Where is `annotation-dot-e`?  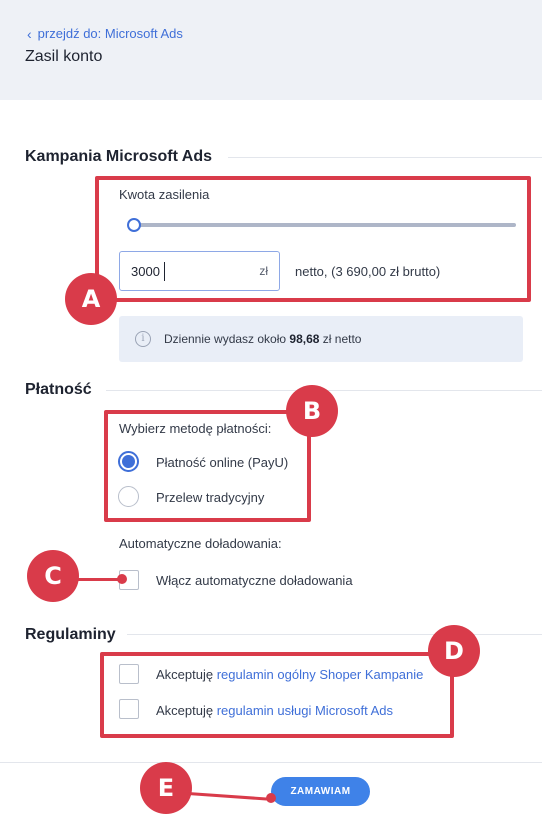
annotation-dot-e is located at coordinates (271, 798).